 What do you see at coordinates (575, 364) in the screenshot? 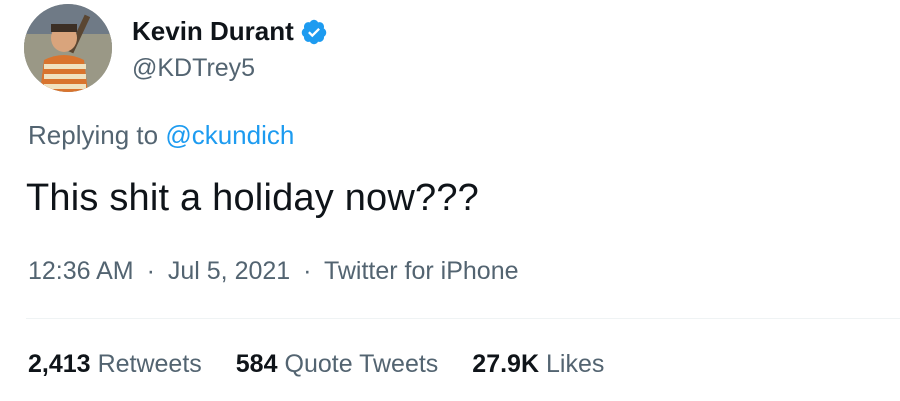
I see `likes-label: Likes` at bounding box center [575, 364].